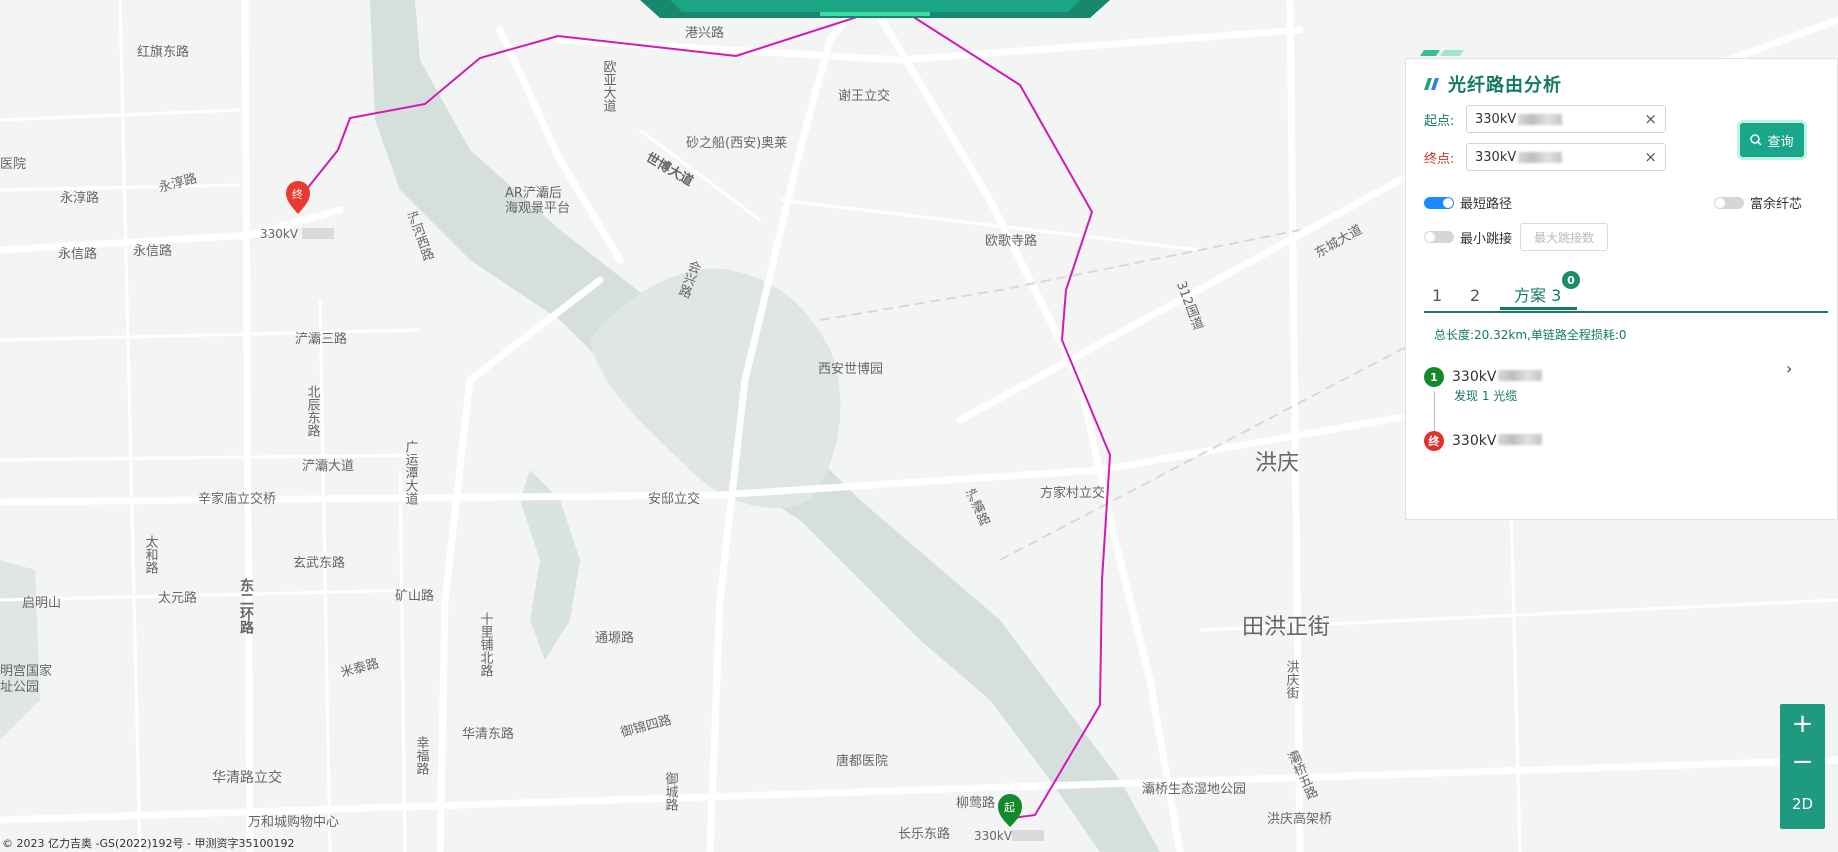  Describe the element at coordinates (26, 671) in the screenshot. I see `map-label: 明宫国家` at that location.